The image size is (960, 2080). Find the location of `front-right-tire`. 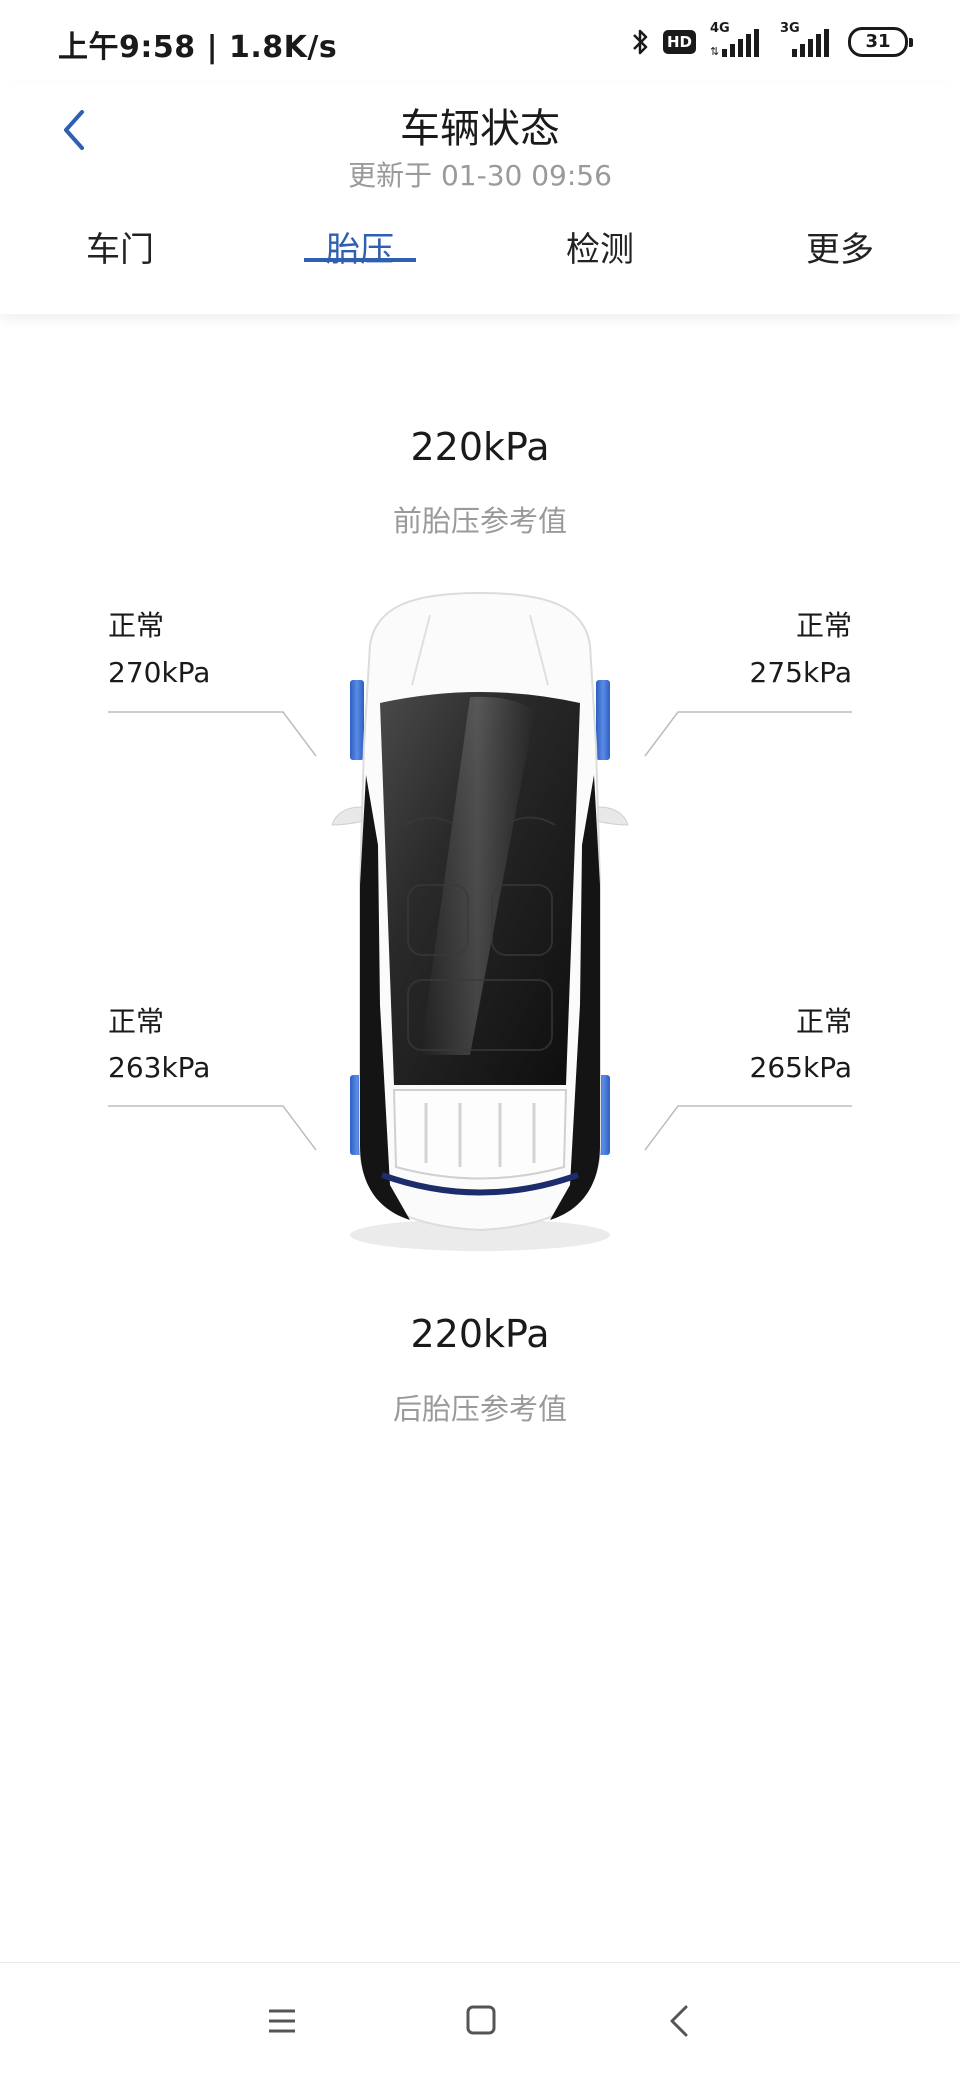

front-right-tire is located at coordinates (603, 720).